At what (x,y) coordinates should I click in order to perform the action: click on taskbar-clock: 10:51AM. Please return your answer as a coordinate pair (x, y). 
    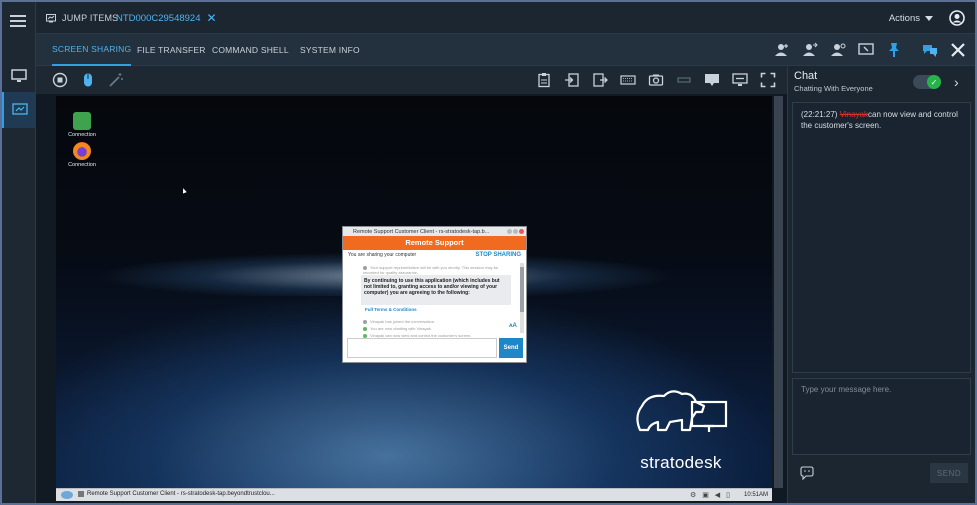
    Looking at the image, I should click on (755, 495).